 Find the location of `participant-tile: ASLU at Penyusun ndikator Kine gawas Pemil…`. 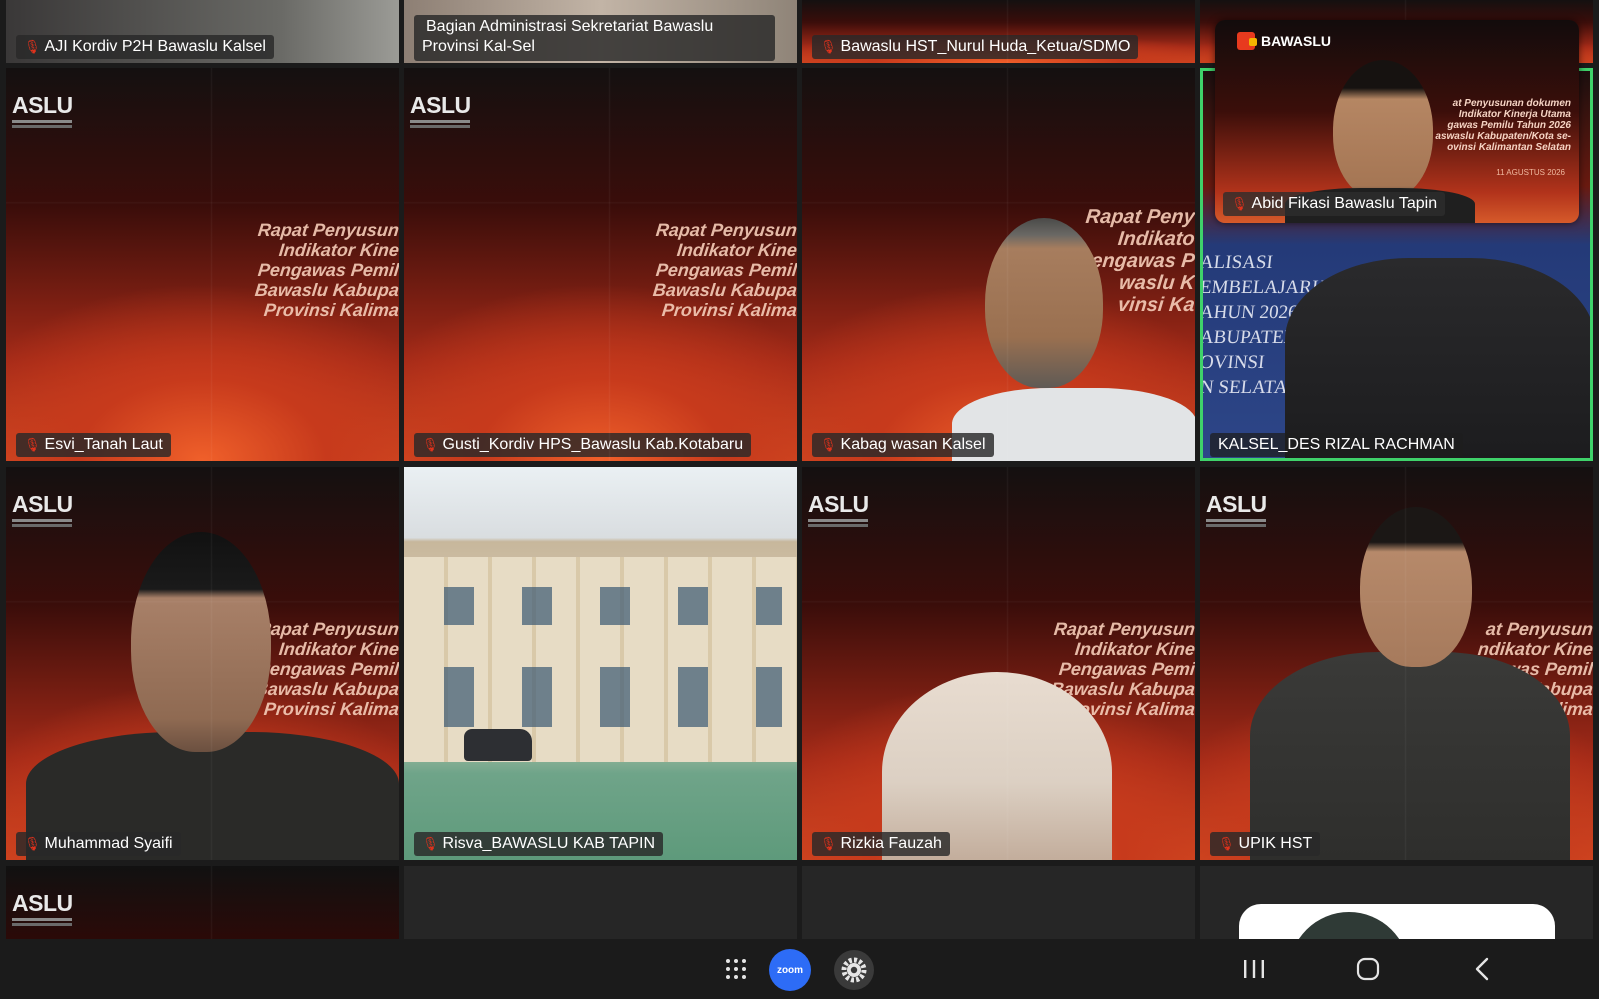

participant-tile: ASLU at Penyusun ndikator Kine gawas Pemil… is located at coordinates (1396, 663).